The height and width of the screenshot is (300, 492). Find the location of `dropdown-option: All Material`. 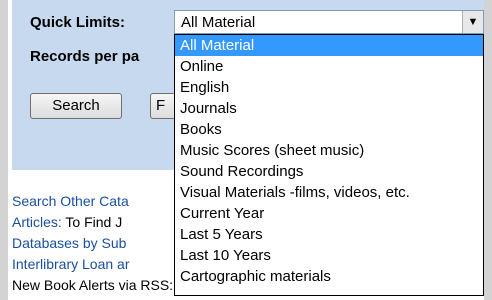

dropdown-option: All Material is located at coordinates (329, 45).